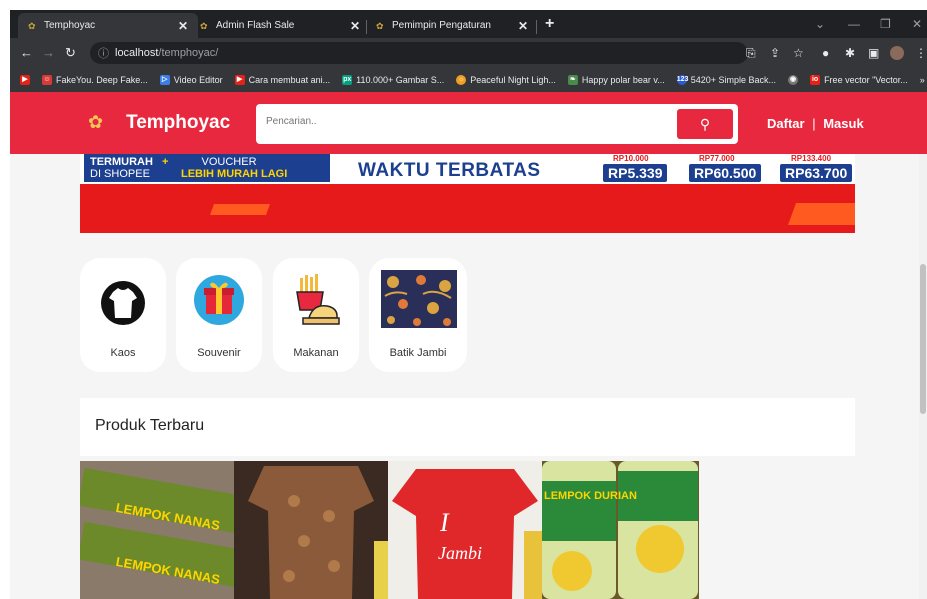 The image size is (927, 599). I want to click on translate-icon: ⎘, so click(751, 53).